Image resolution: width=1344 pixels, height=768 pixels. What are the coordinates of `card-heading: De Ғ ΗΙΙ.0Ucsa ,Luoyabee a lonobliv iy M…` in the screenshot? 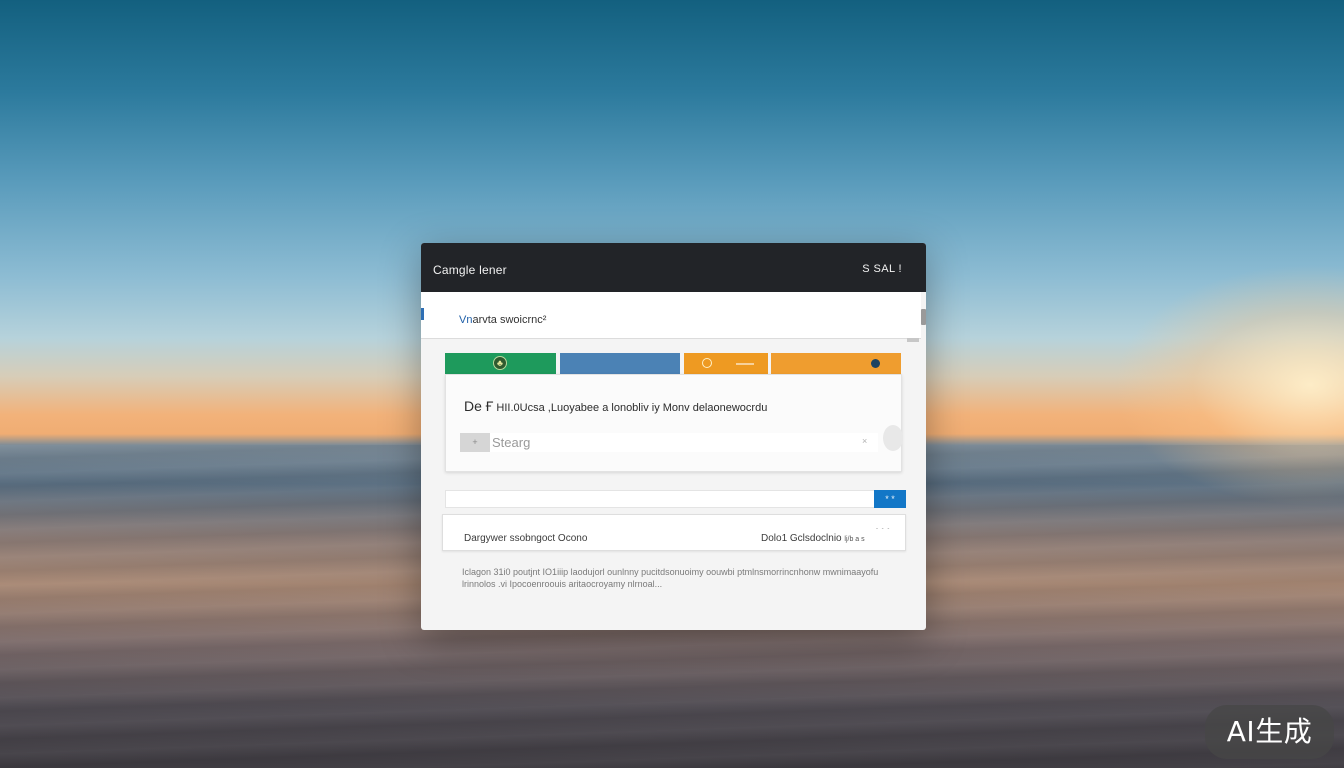 It's located at (615, 406).